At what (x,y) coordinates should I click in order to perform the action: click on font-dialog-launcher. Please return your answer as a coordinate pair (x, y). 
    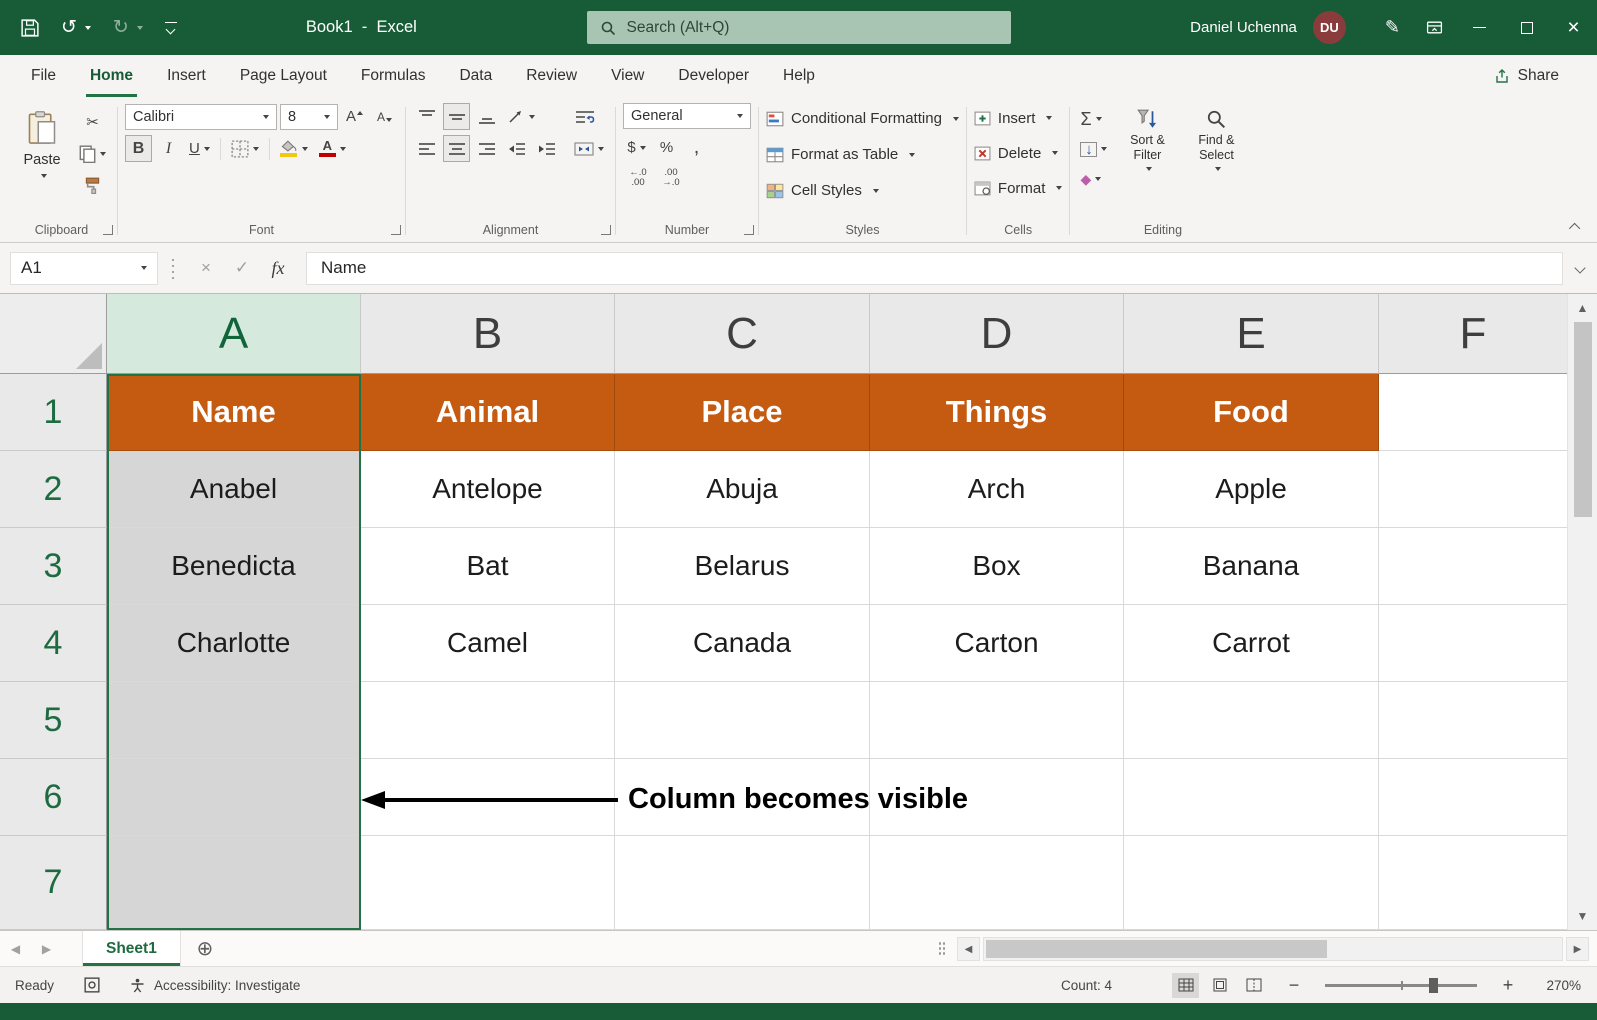
    Looking at the image, I should click on (396, 230).